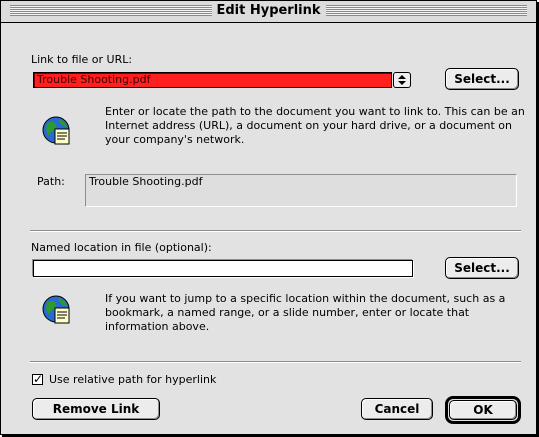 The height and width of the screenshot is (437, 539). What do you see at coordinates (223, 268) in the screenshot?
I see `named-location-field` at bounding box center [223, 268].